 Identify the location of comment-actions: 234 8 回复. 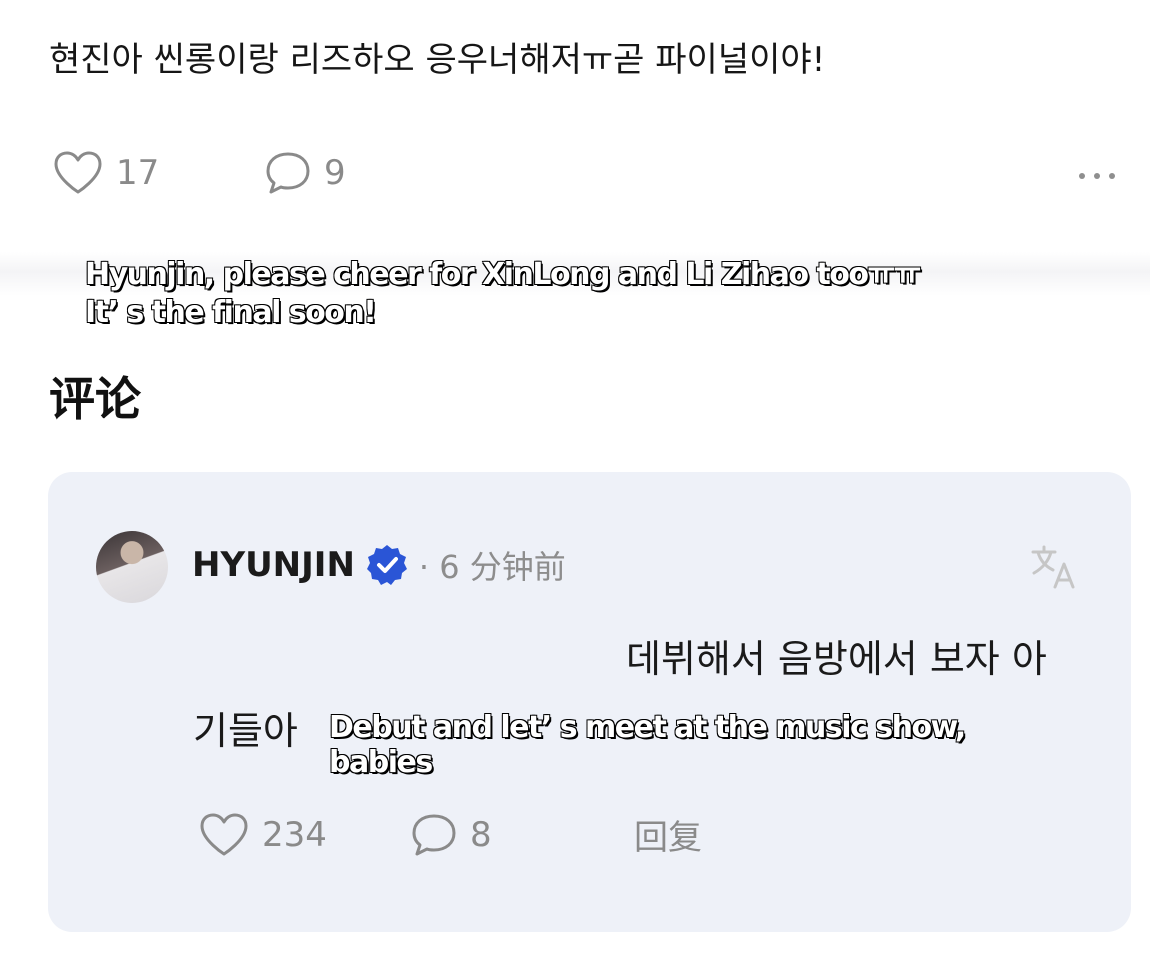
(548, 839).